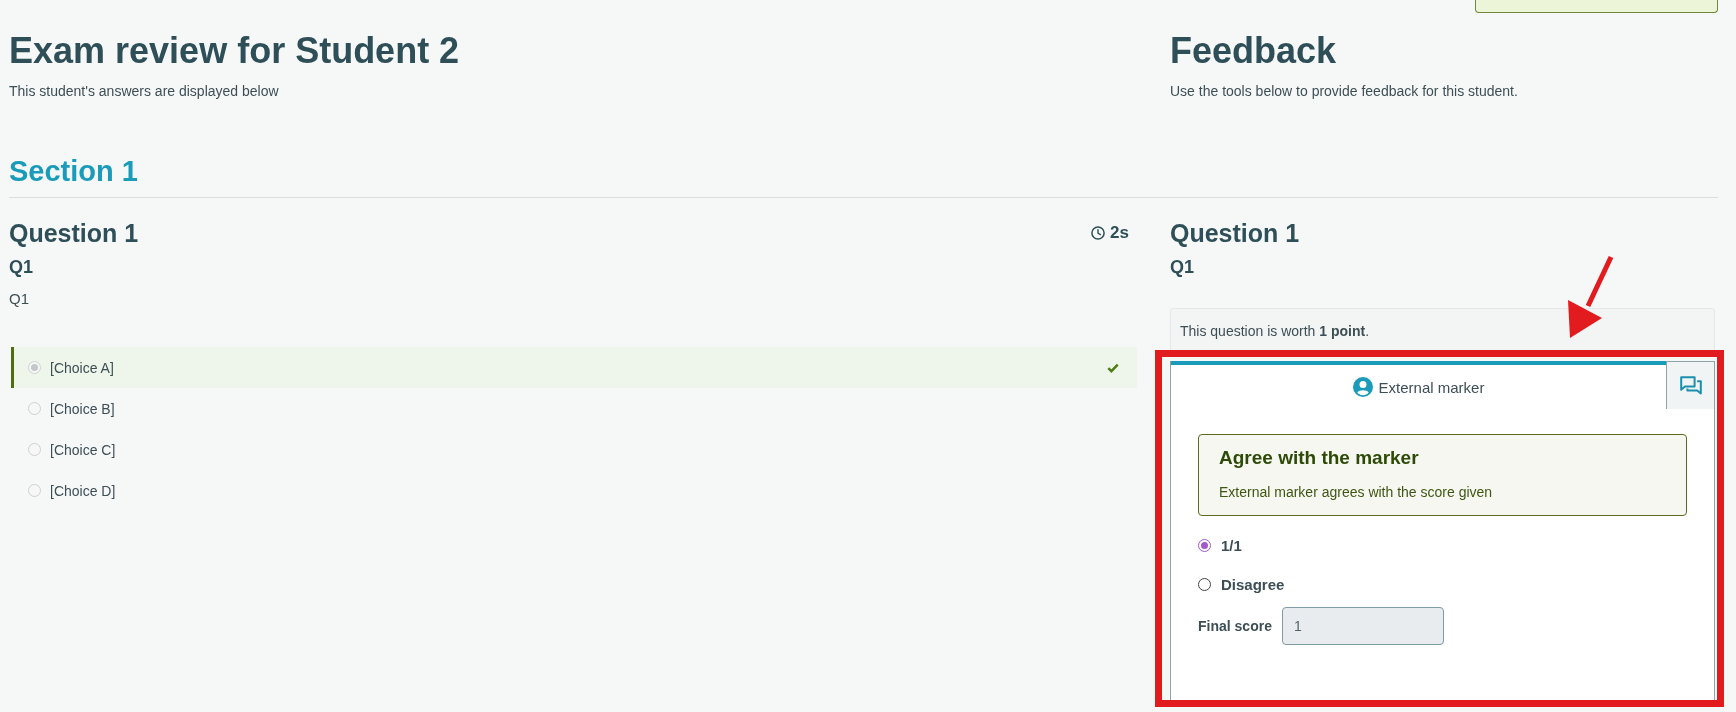 The image size is (1736, 712). What do you see at coordinates (1319, 458) in the screenshot?
I see `verdict-title: Agree with the marker` at bounding box center [1319, 458].